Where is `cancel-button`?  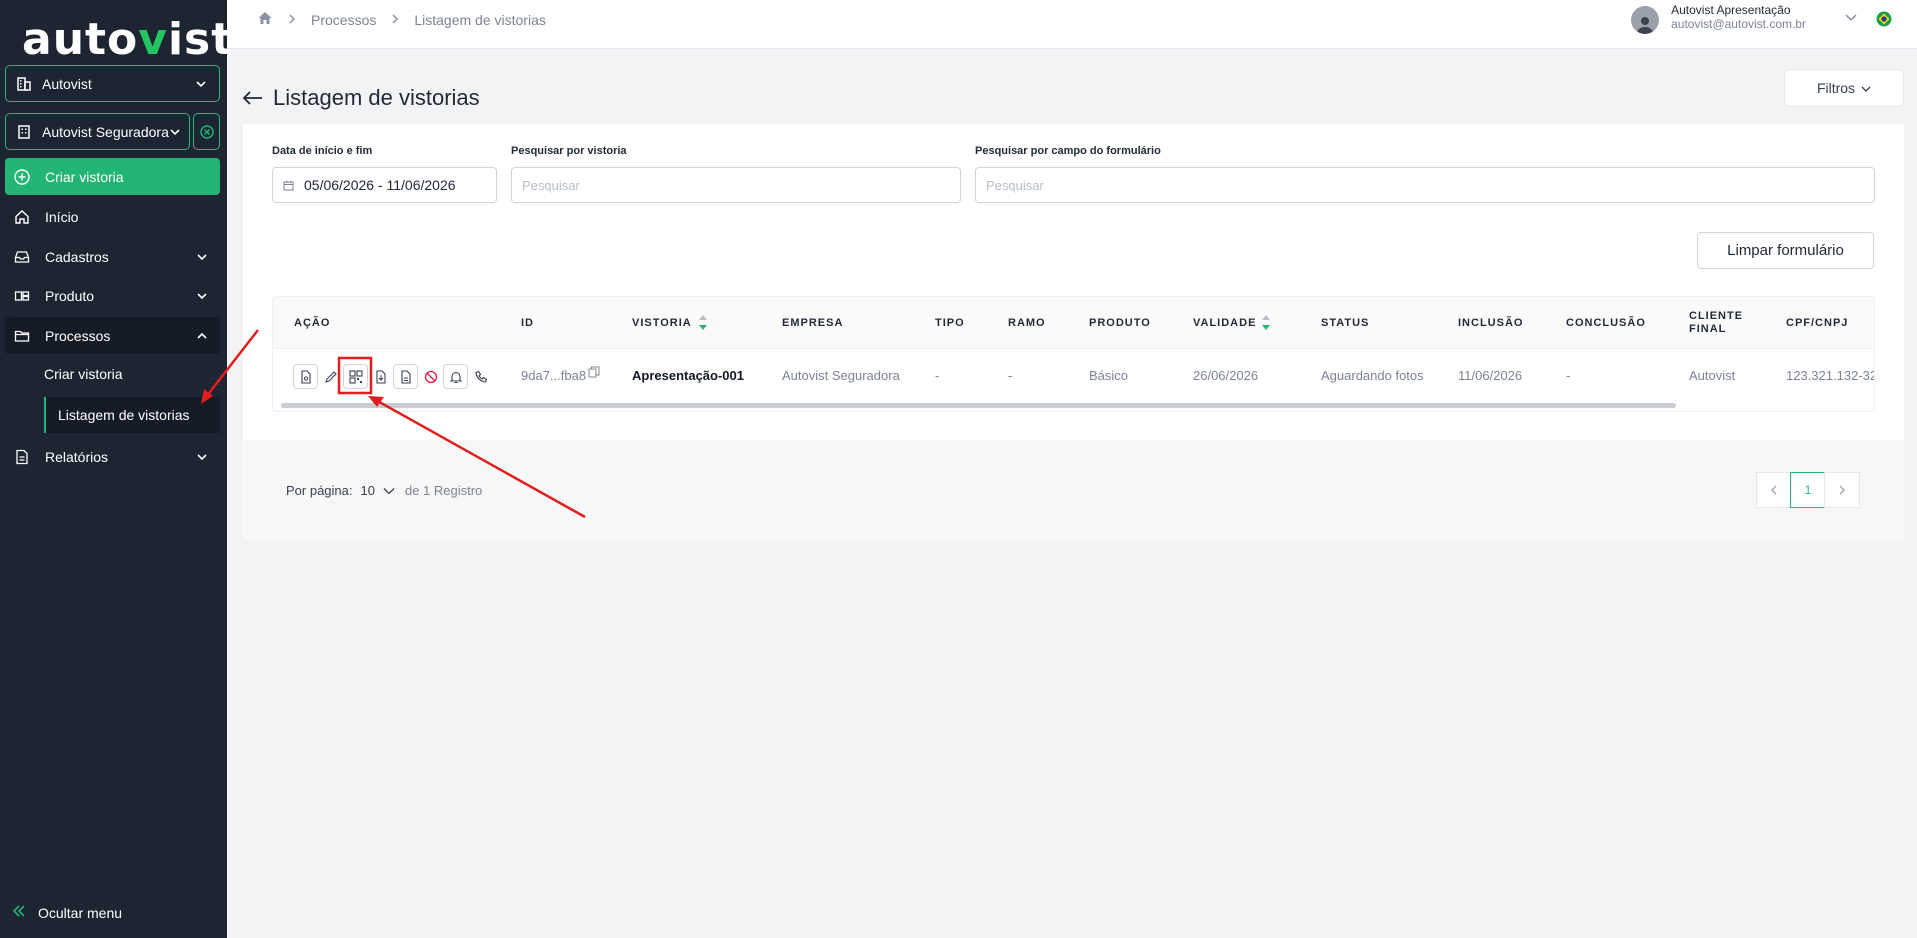
cancel-button is located at coordinates (430, 376).